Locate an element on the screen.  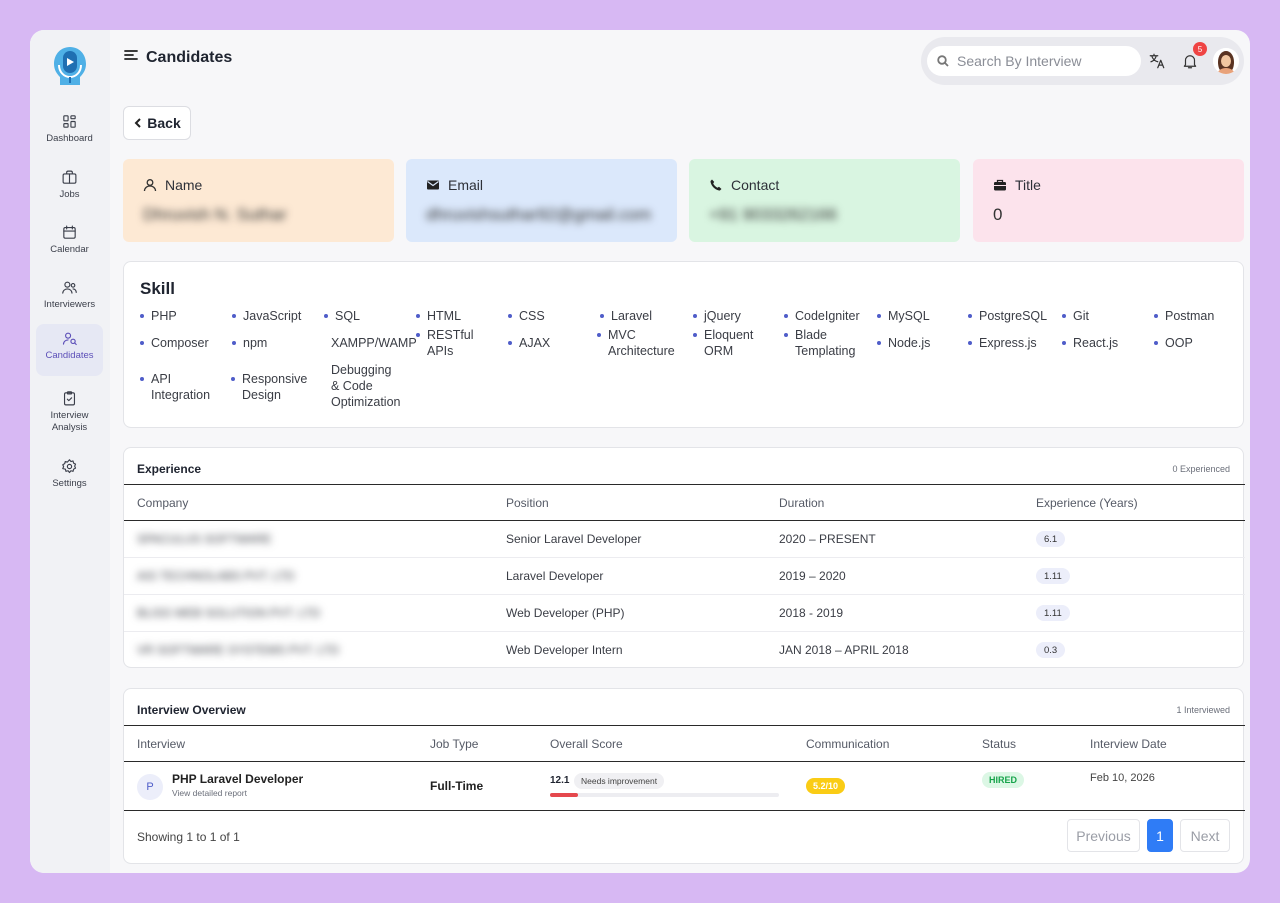
interviewed-count: 1 Interviewed is located at coordinates (1203, 710).